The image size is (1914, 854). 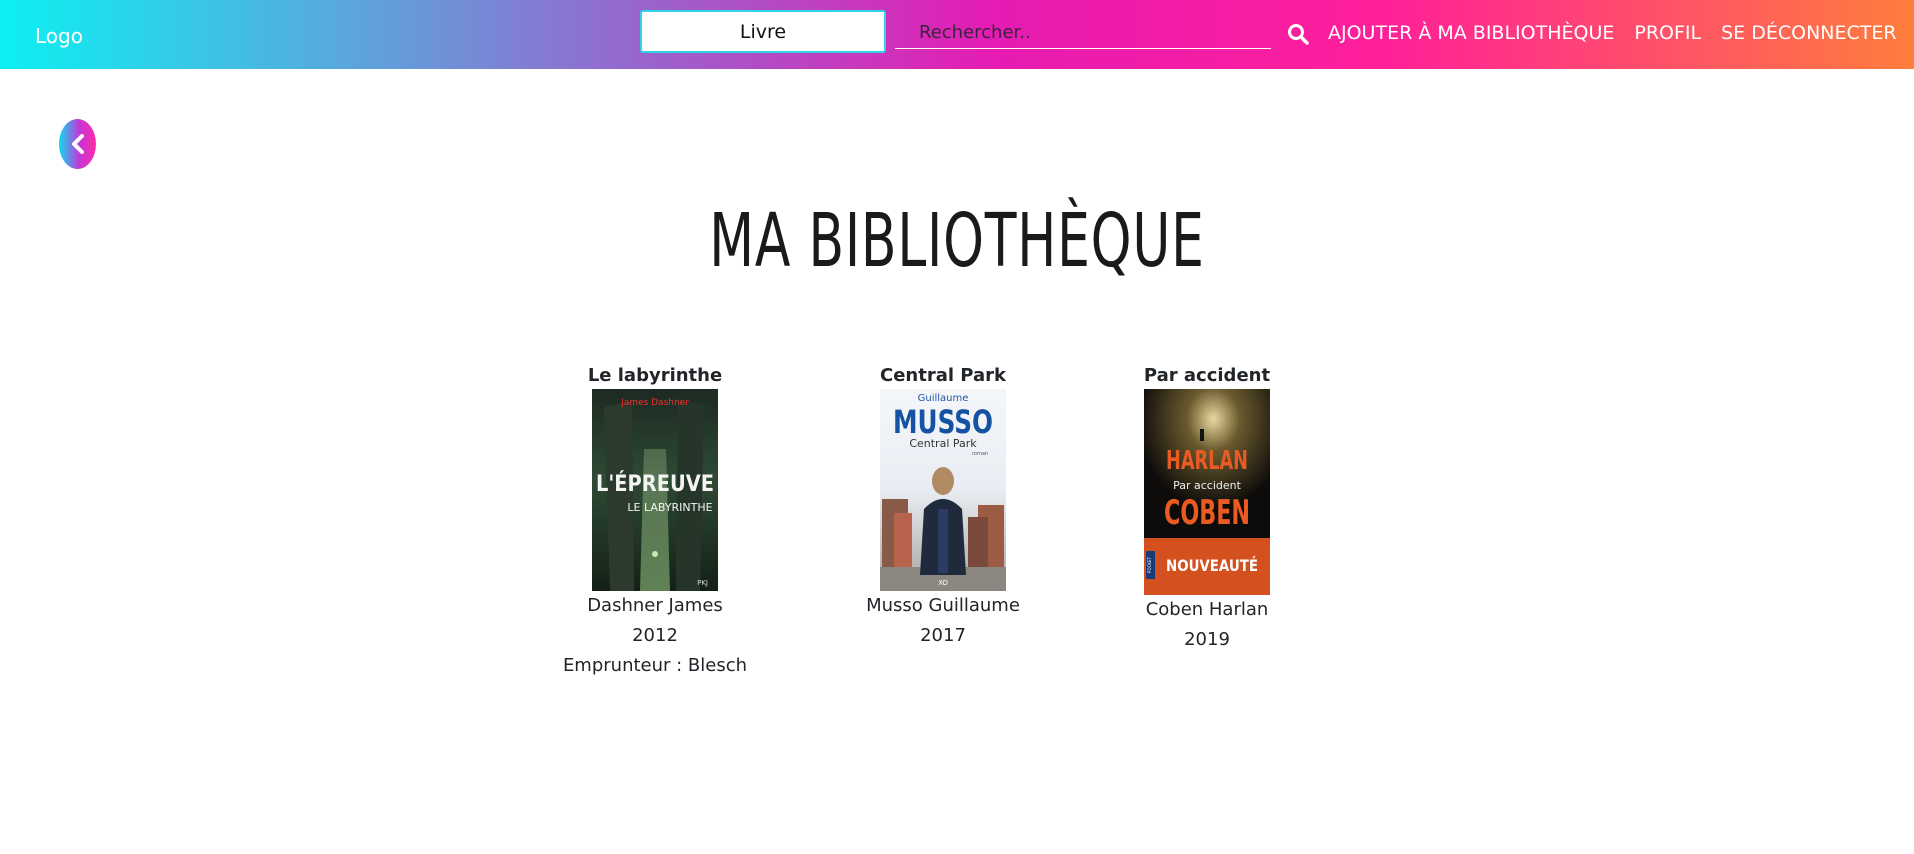 What do you see at coordinates (943, 443) in the screenshot?
I see `cover-subtitle: Central Park` at bounding box center [943, 443].